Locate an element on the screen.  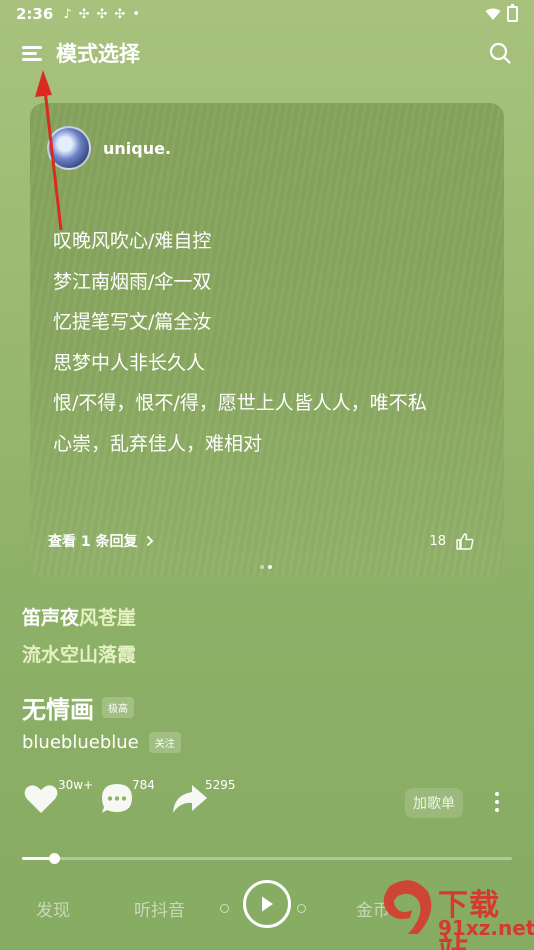
progress-thumb is located at coordinates (54, 858).